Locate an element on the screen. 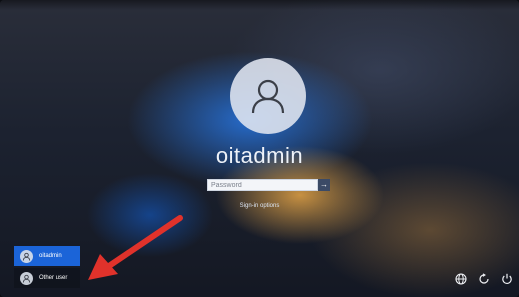 Image resolution: width=519 pixels, height=297 pixels. user-tile-label: oitadmin is located at coordinates (50, 256).